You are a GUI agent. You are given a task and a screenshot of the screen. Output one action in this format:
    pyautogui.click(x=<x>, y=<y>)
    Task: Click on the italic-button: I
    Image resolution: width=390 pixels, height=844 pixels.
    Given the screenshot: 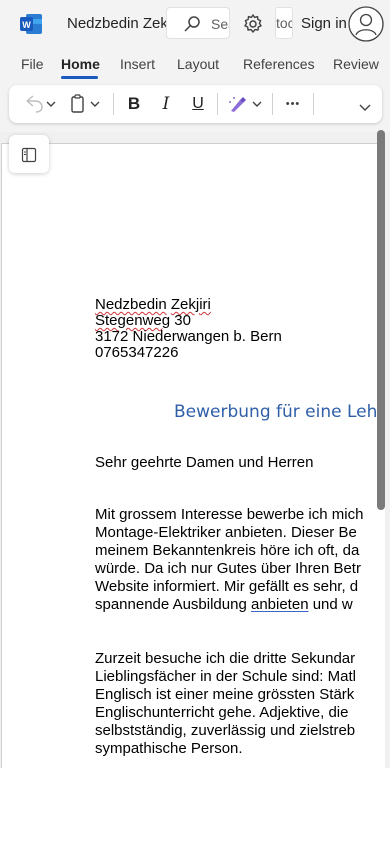 What is the action you would take?
    pyautogui.click(x=166, y=104)
    